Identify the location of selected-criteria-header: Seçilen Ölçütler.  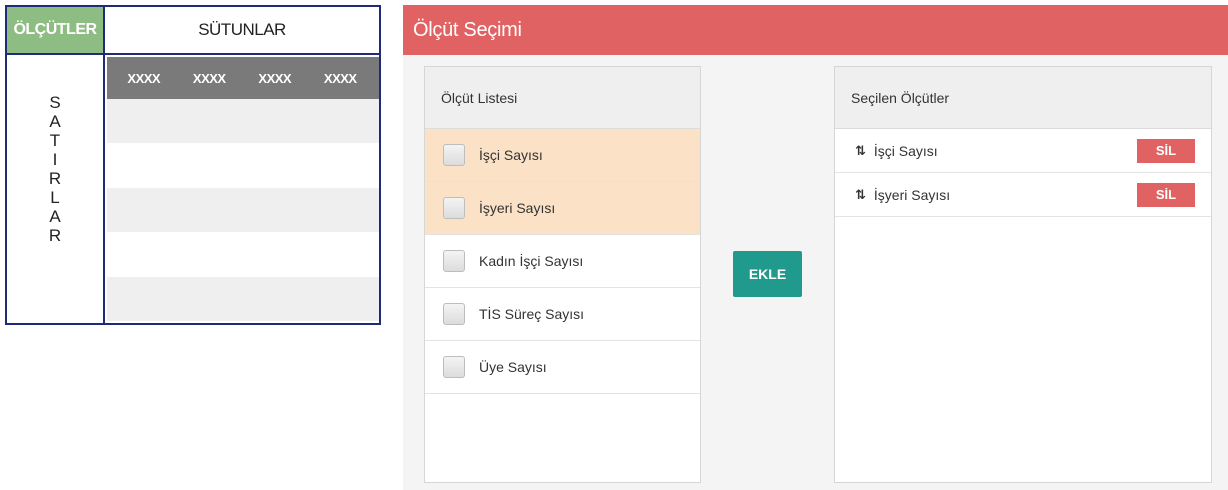
(1023, 98).